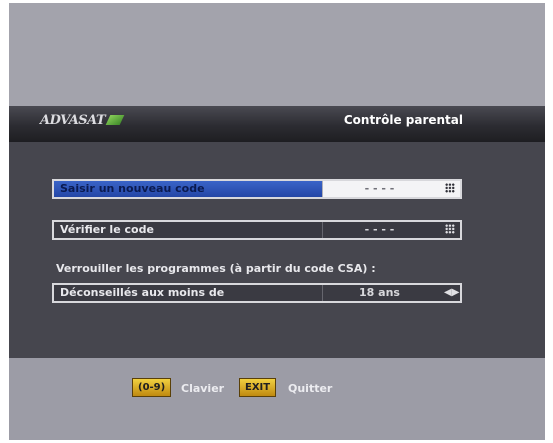 The image size is (553, 443). What do you see at coordinates (379, 188) in the screenshot?
I see `new-code-value: - - - -` at bounding box center [379, 188].